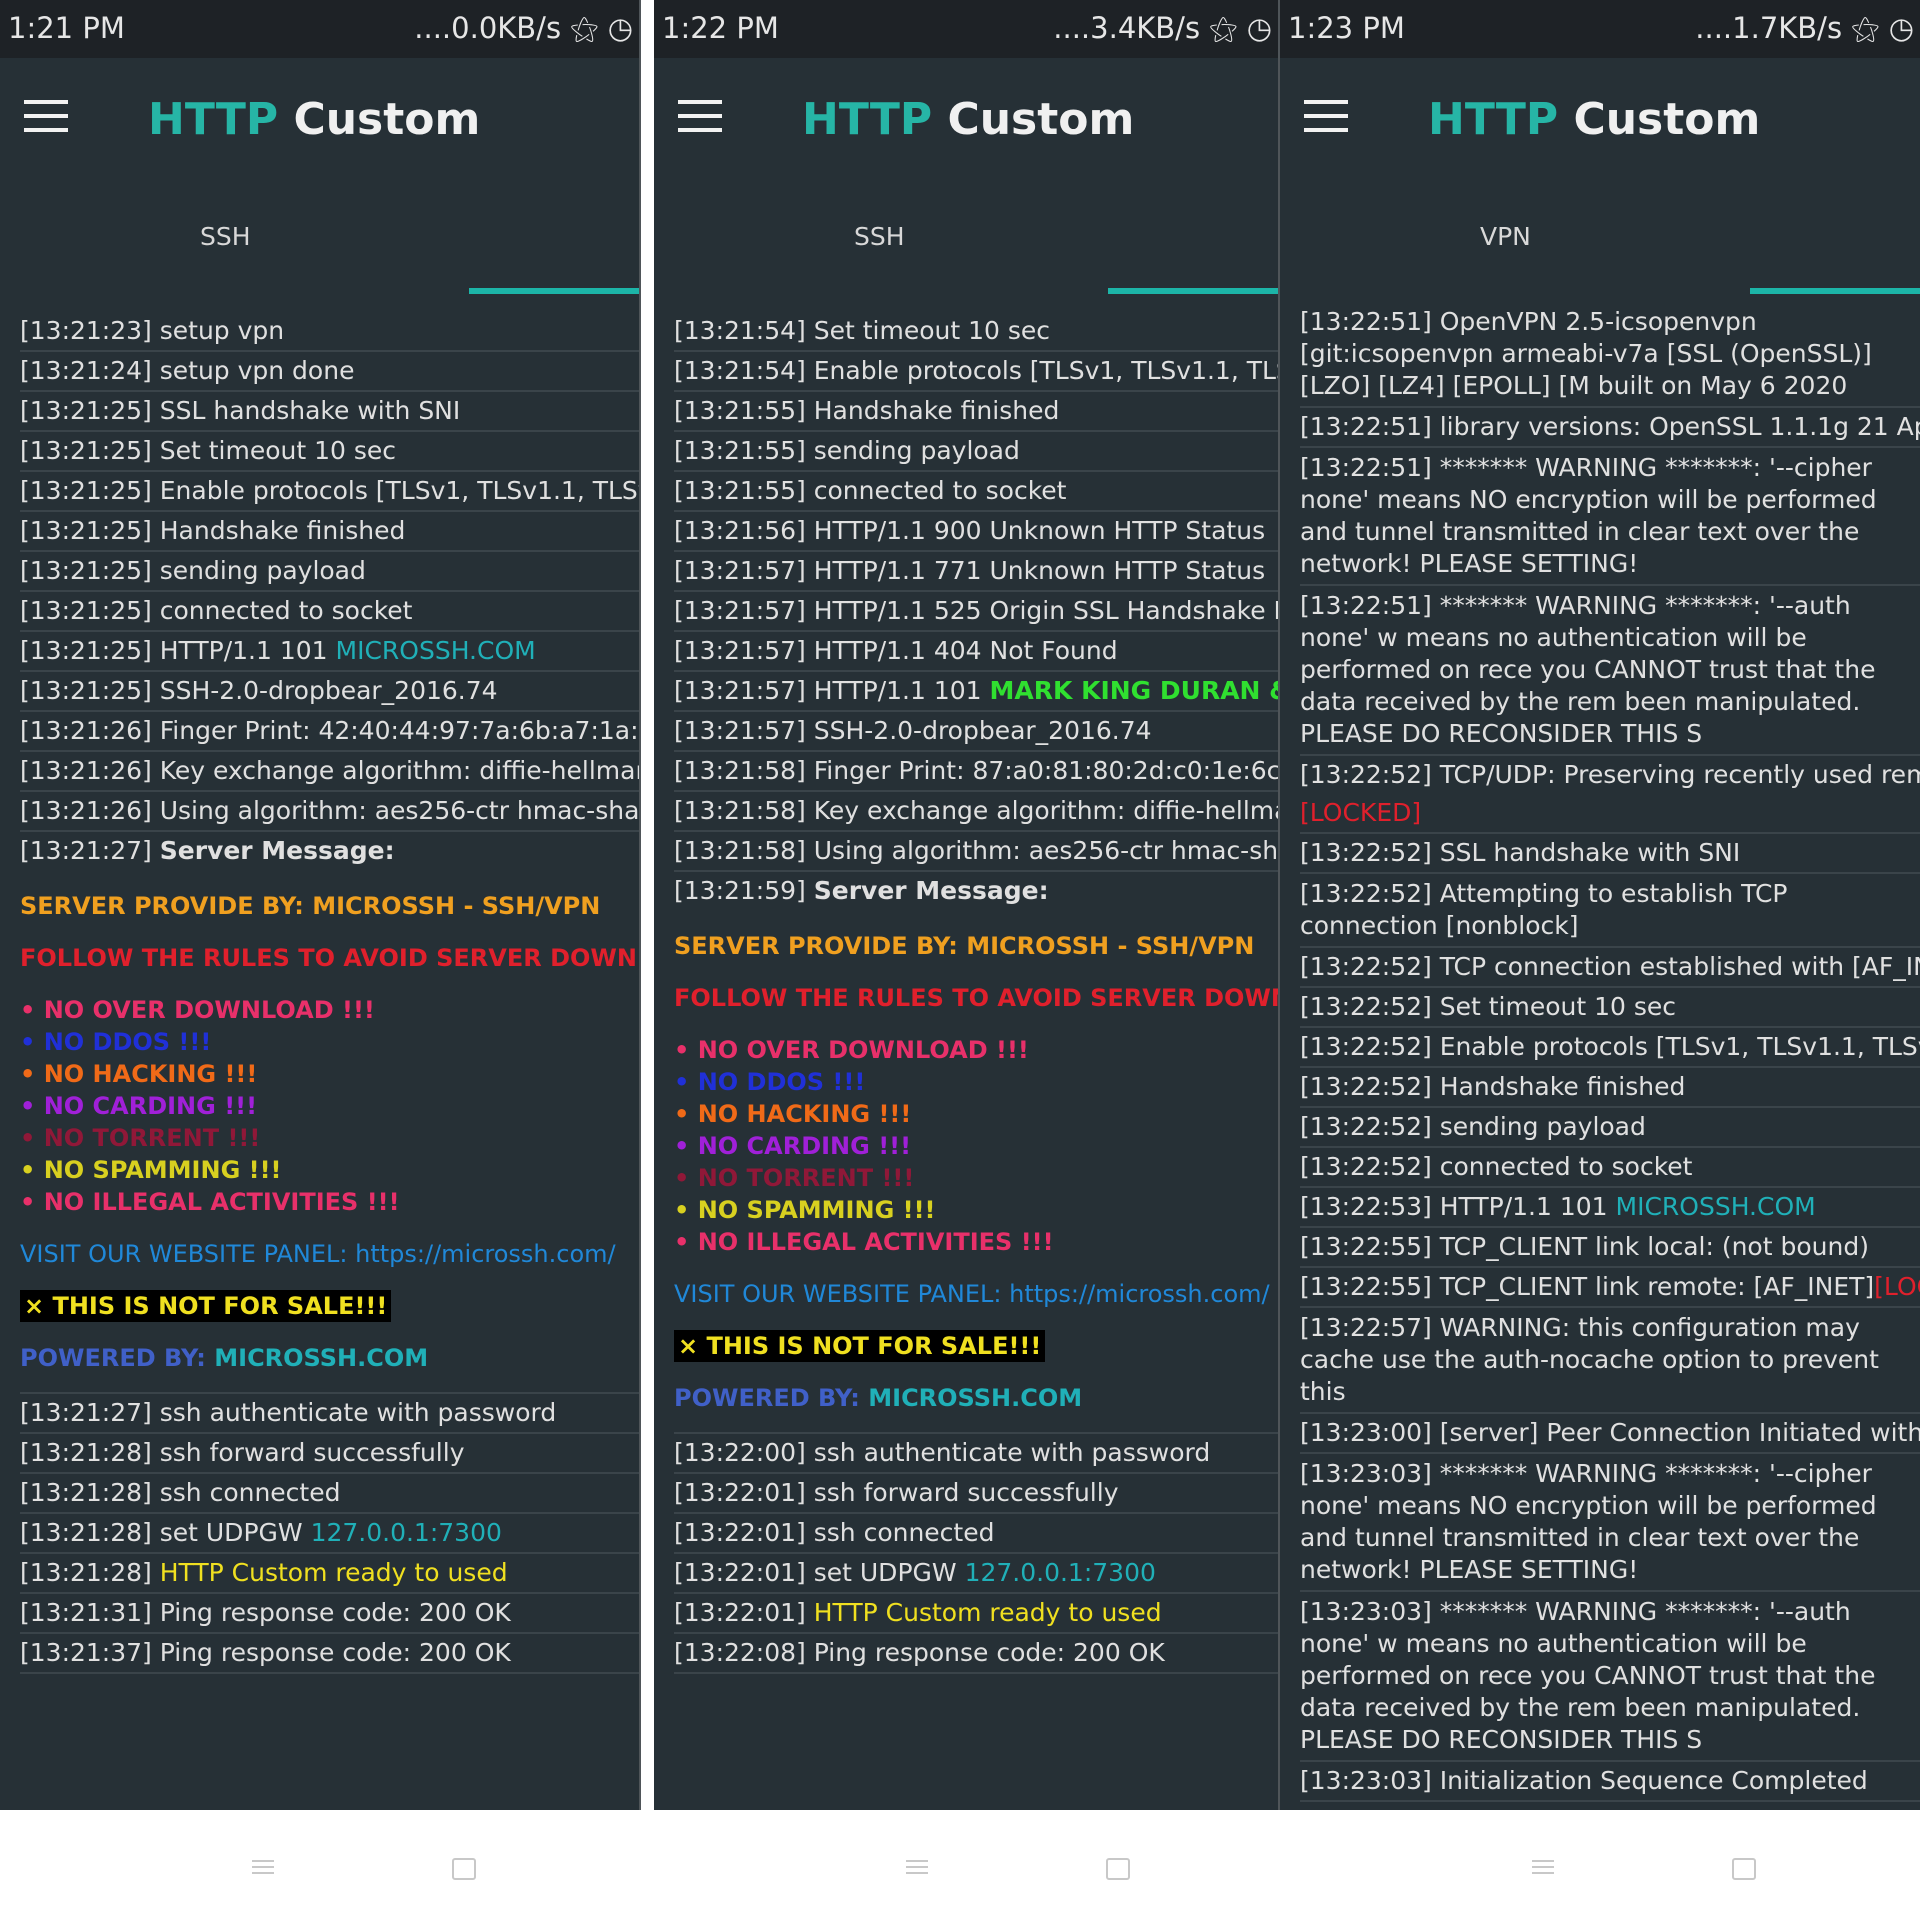 The width and height of the screenshot is (1920, 1920). Describe the element at coordinates (314, 119) in the screenshot. I see `app-title: HTTP Custom` at that location.